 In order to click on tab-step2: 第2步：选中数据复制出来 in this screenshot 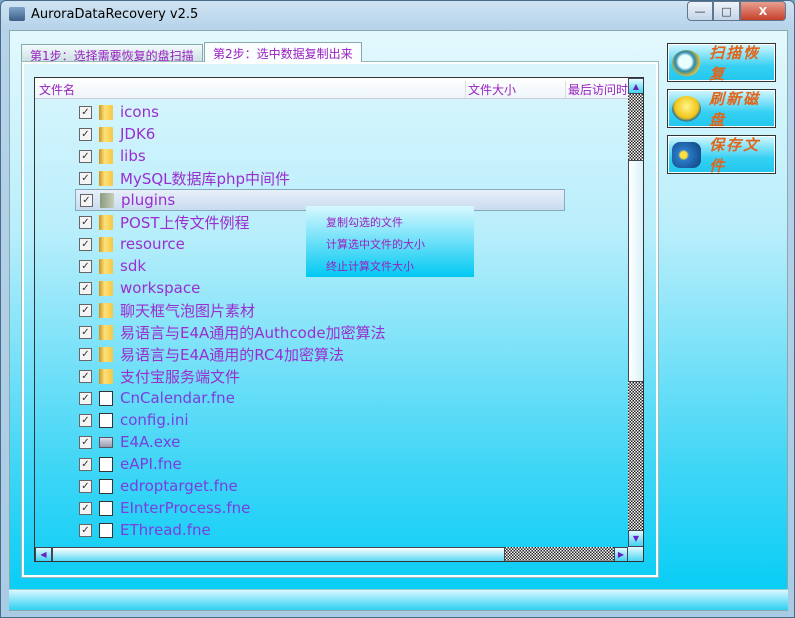, I will do `click(283, 52)`.